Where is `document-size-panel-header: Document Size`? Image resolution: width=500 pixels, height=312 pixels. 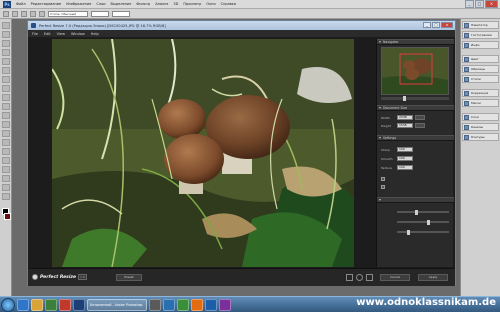
document-size-panel-header: Document Size is located at coordinates (415, 108).